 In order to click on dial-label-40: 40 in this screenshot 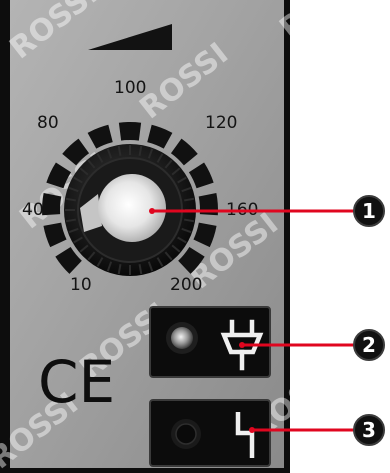, I will do `click(33, 210)`.